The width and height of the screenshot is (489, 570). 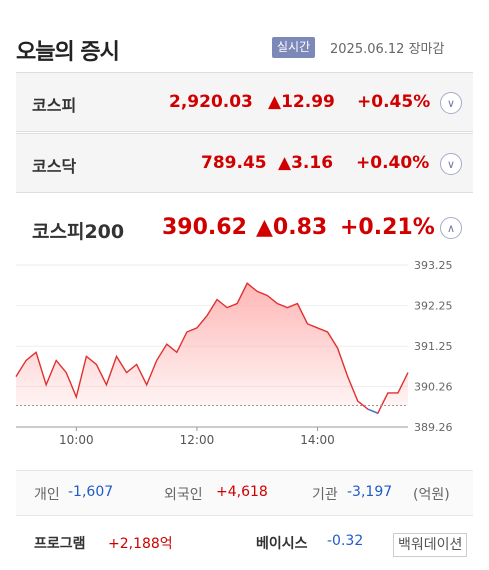 I want to click on index-change: ▲12.99, so click(x=301, y=102).